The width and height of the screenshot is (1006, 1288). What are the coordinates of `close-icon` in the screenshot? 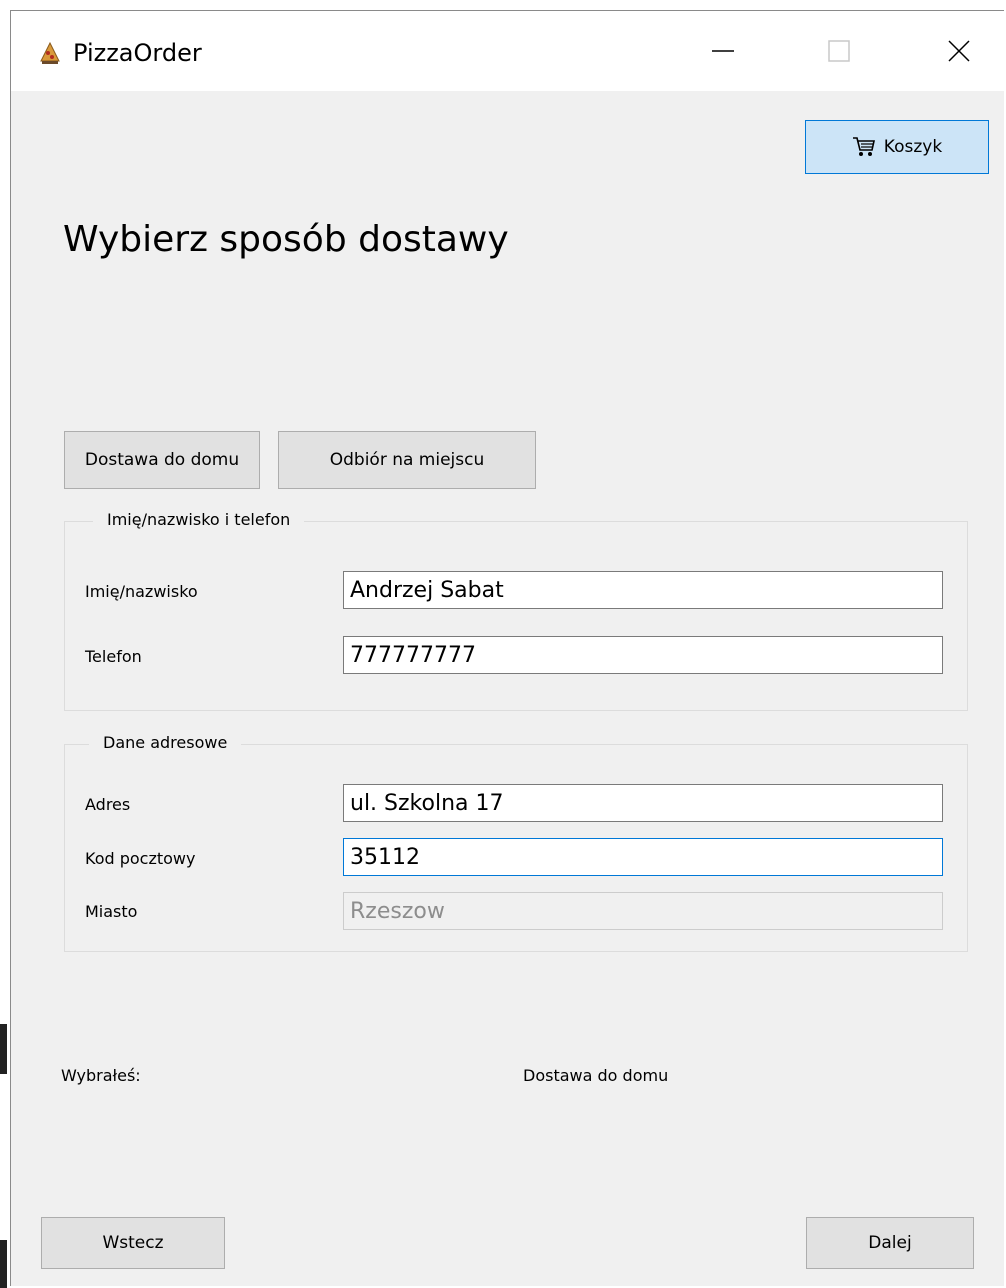 It's located at (959, 53).